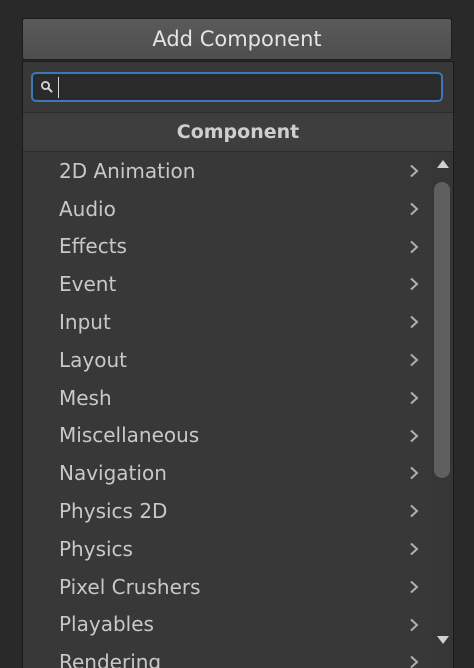 The height and width of the screenshot is (668, 474). I want to click on list-item-event: Event, so click(227, 284).